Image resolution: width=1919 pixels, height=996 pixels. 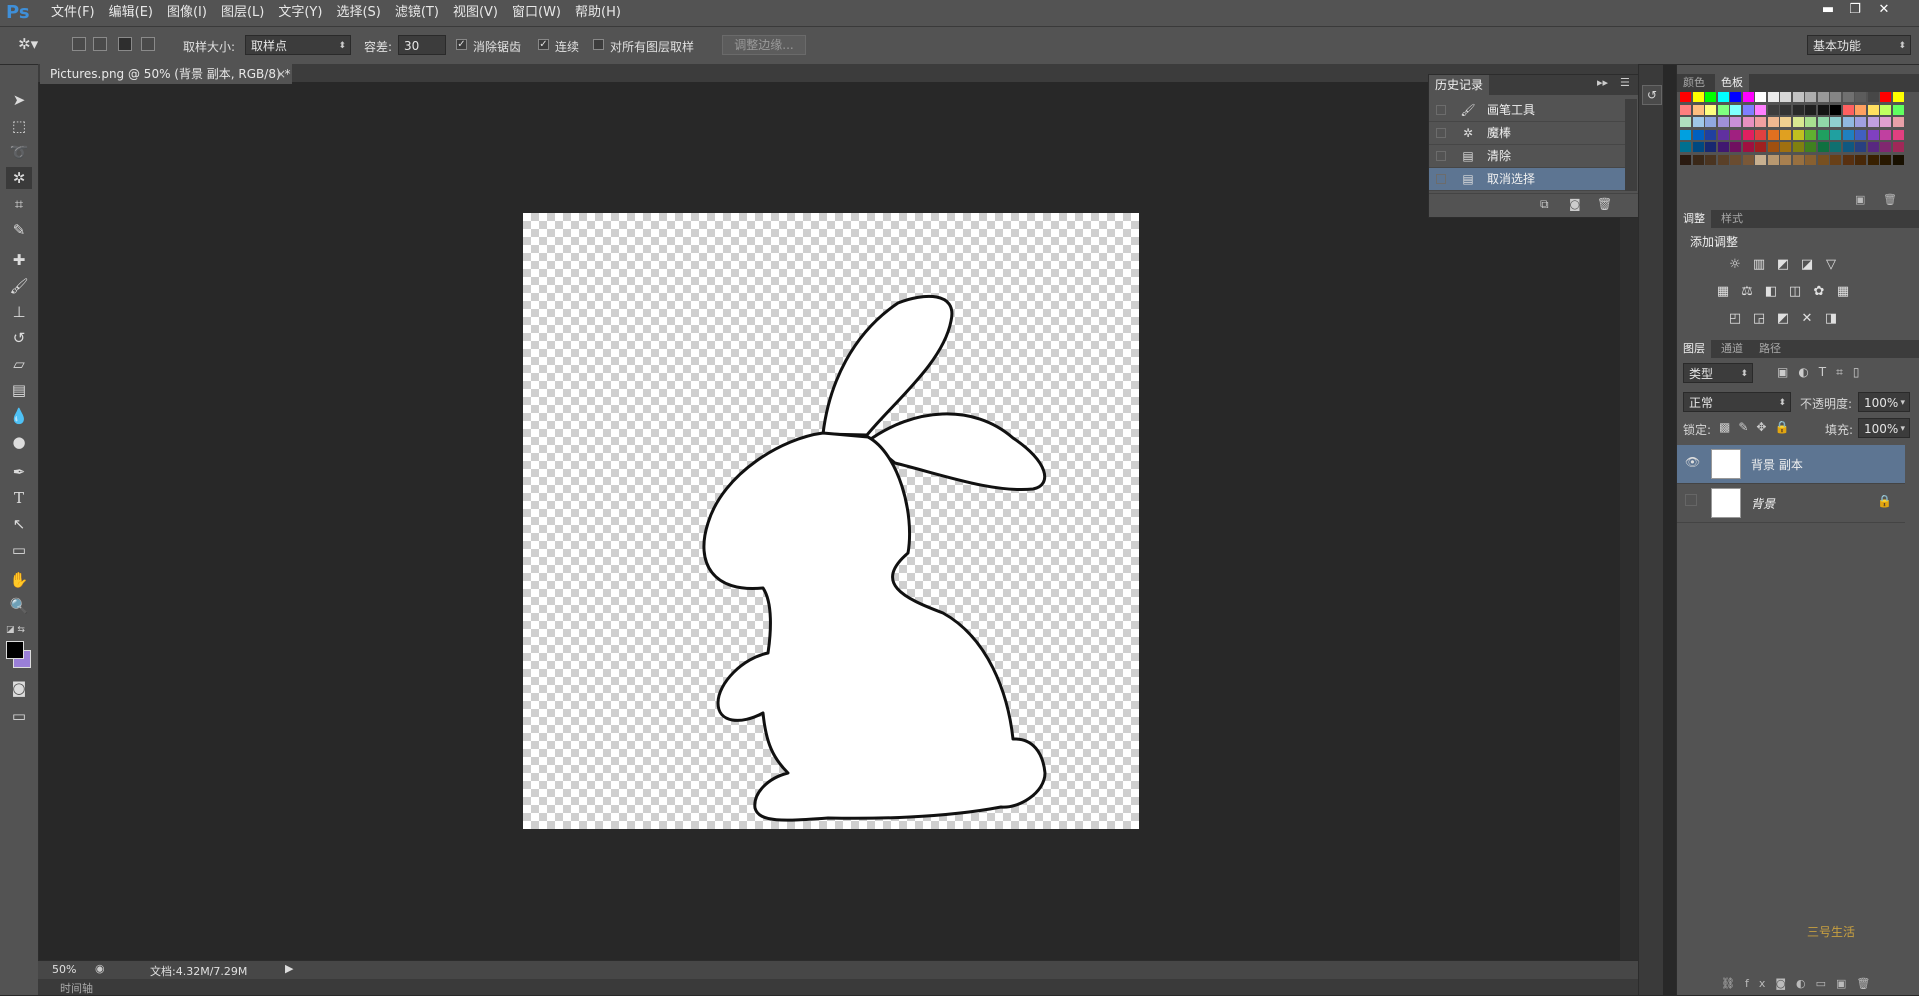 I want to click on crop-tool-icon: ⌗, so click(x=19, y=204).